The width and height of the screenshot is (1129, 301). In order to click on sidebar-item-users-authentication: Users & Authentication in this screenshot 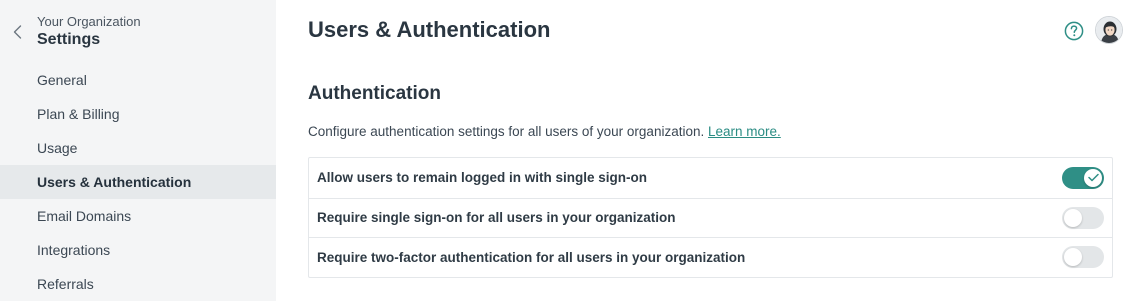, I will do `click(138, 182)`.